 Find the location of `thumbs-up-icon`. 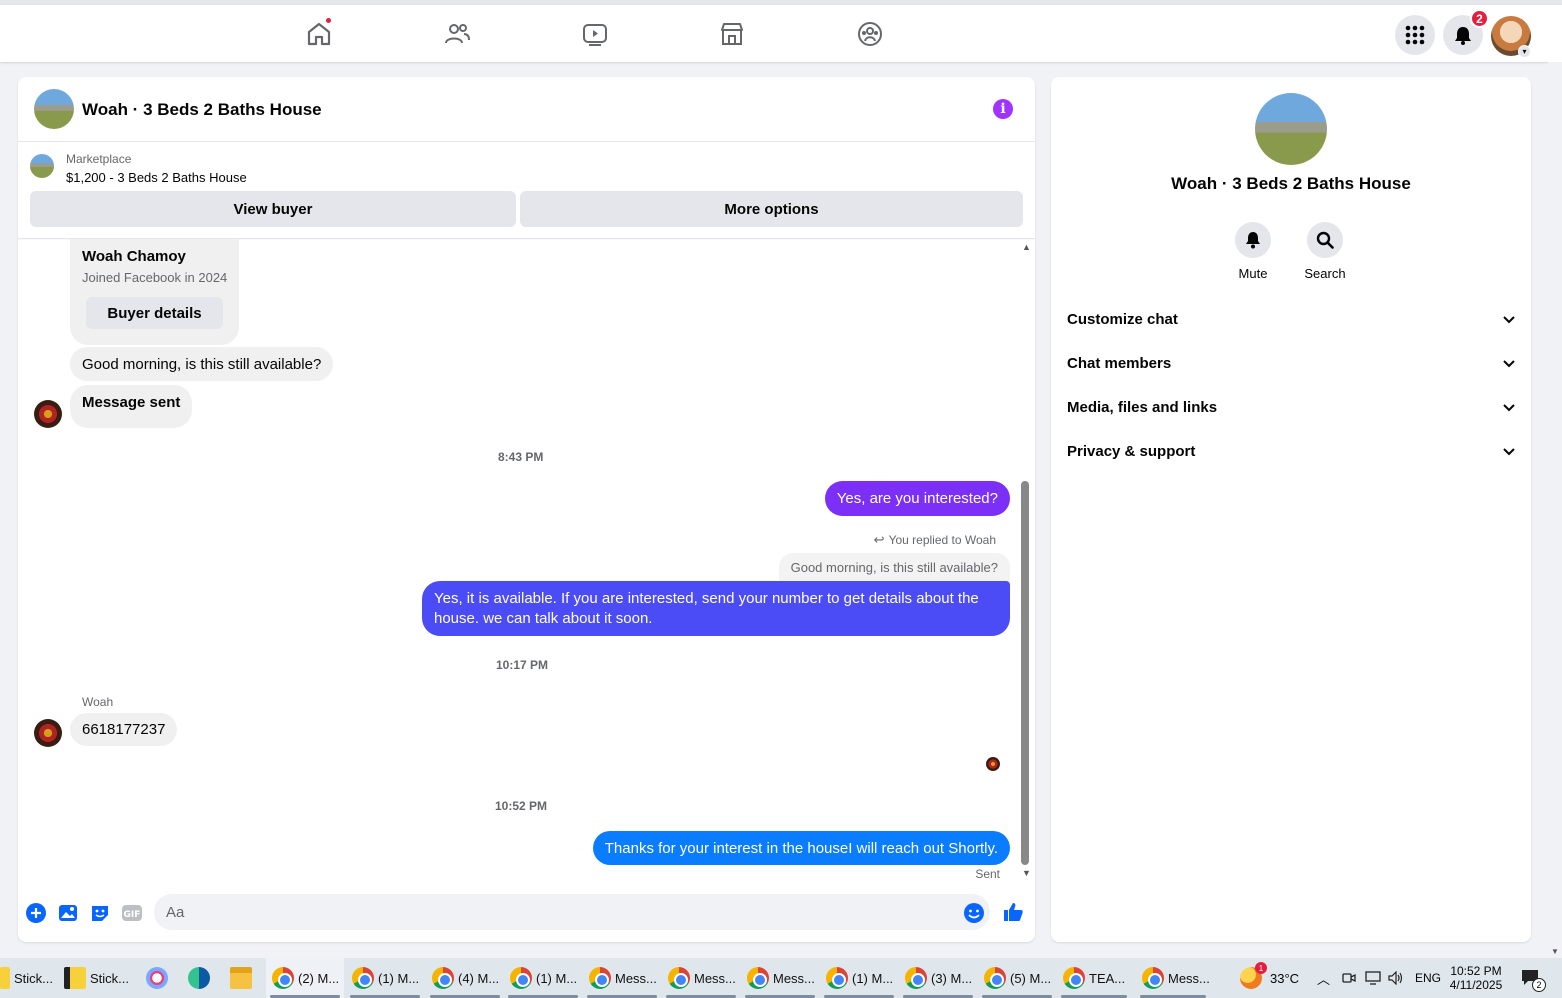

thumbs-up-icon is located at coordinates (1013, 912).